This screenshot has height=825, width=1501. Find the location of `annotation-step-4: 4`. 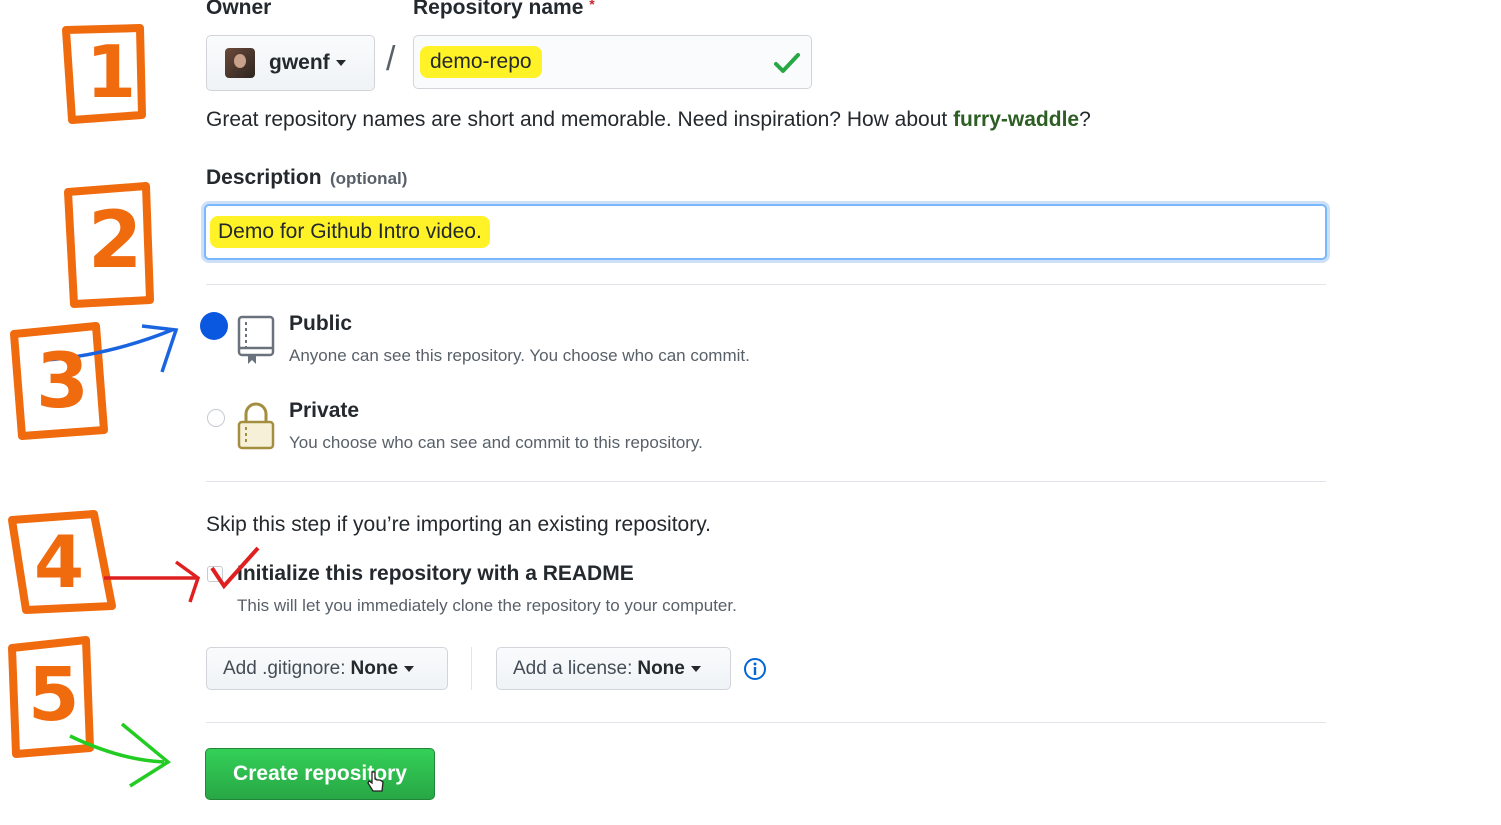

annotation-step-4: 4 is located at coordinates (59, 562).